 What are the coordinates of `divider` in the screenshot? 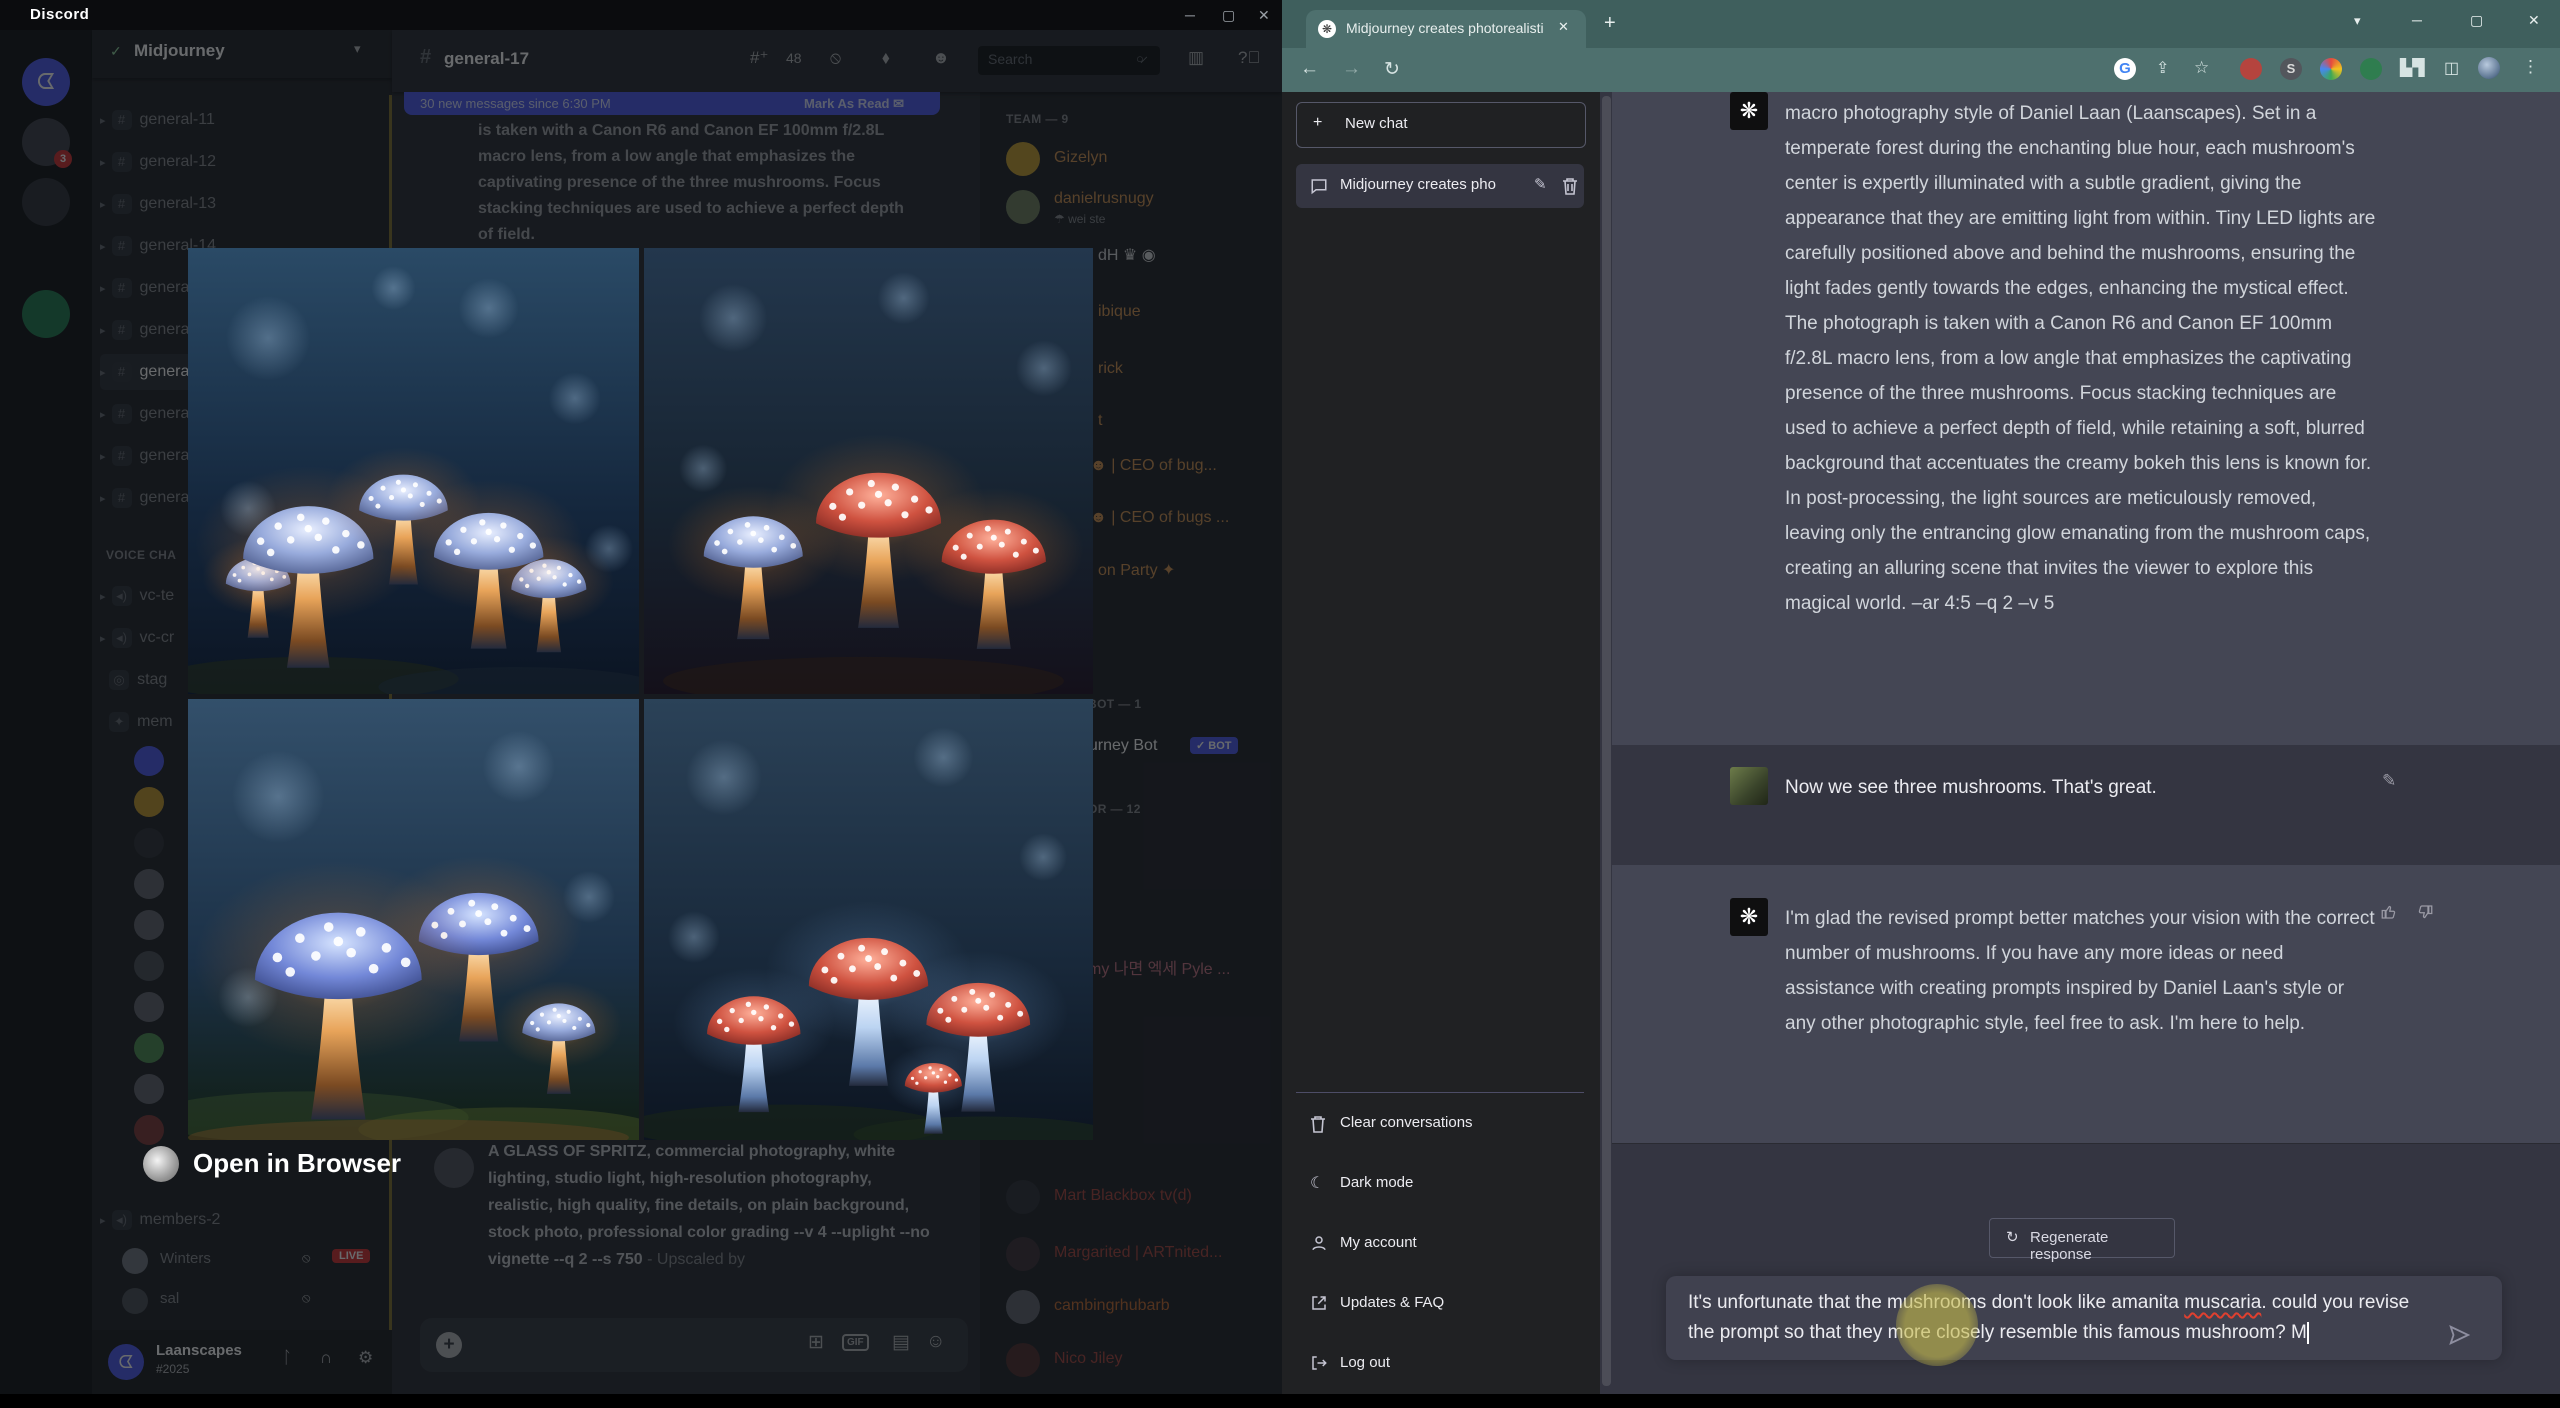 It's located at (1440, 1092).